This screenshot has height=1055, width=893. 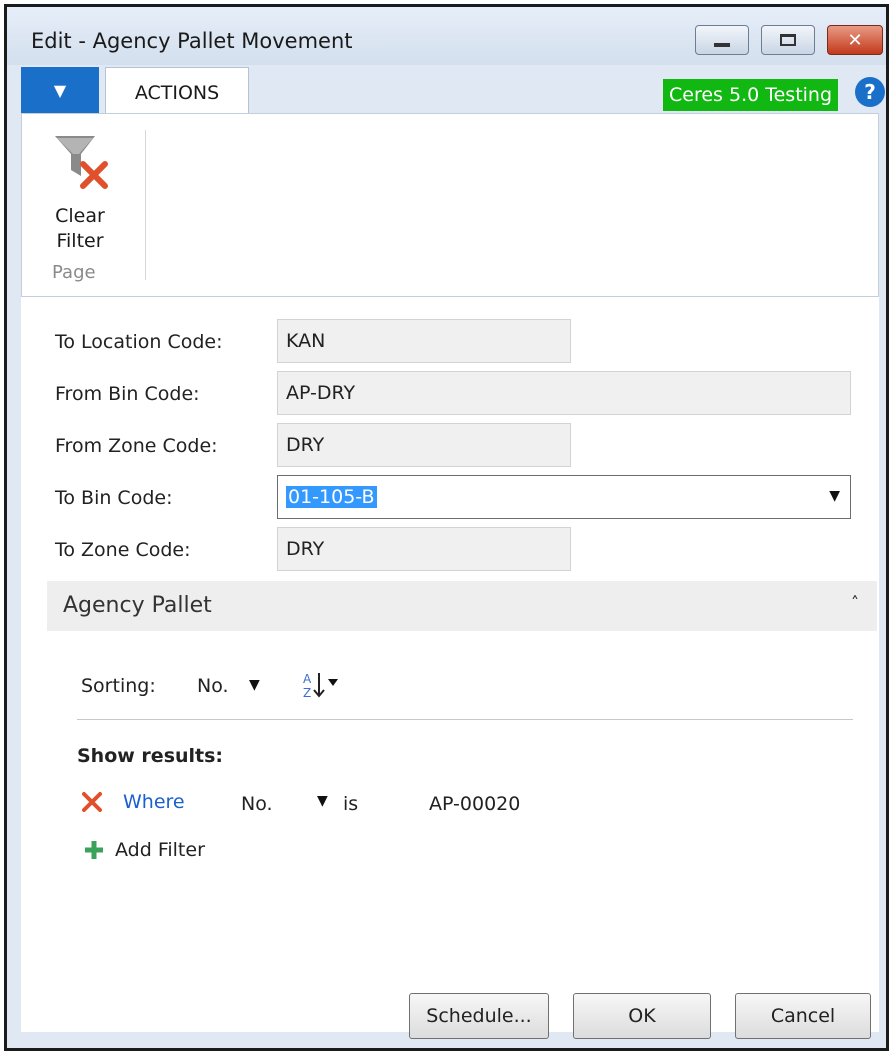 I want to click on sort-ascending-icon: A Z, so click(x=321, y=685).